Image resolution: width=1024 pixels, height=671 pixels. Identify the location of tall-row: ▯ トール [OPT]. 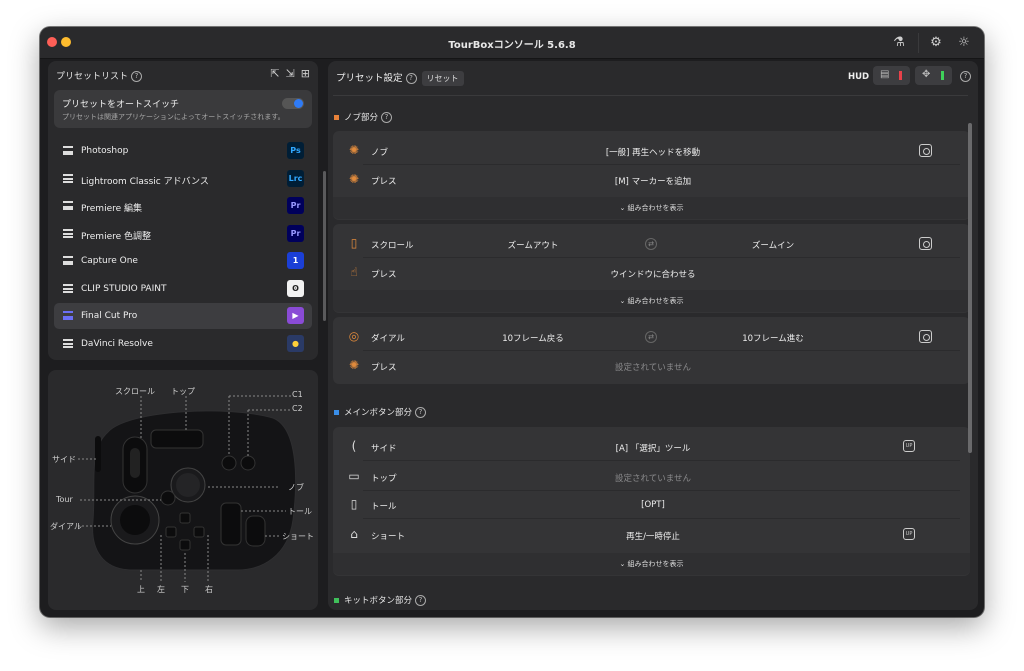
(651, 505).